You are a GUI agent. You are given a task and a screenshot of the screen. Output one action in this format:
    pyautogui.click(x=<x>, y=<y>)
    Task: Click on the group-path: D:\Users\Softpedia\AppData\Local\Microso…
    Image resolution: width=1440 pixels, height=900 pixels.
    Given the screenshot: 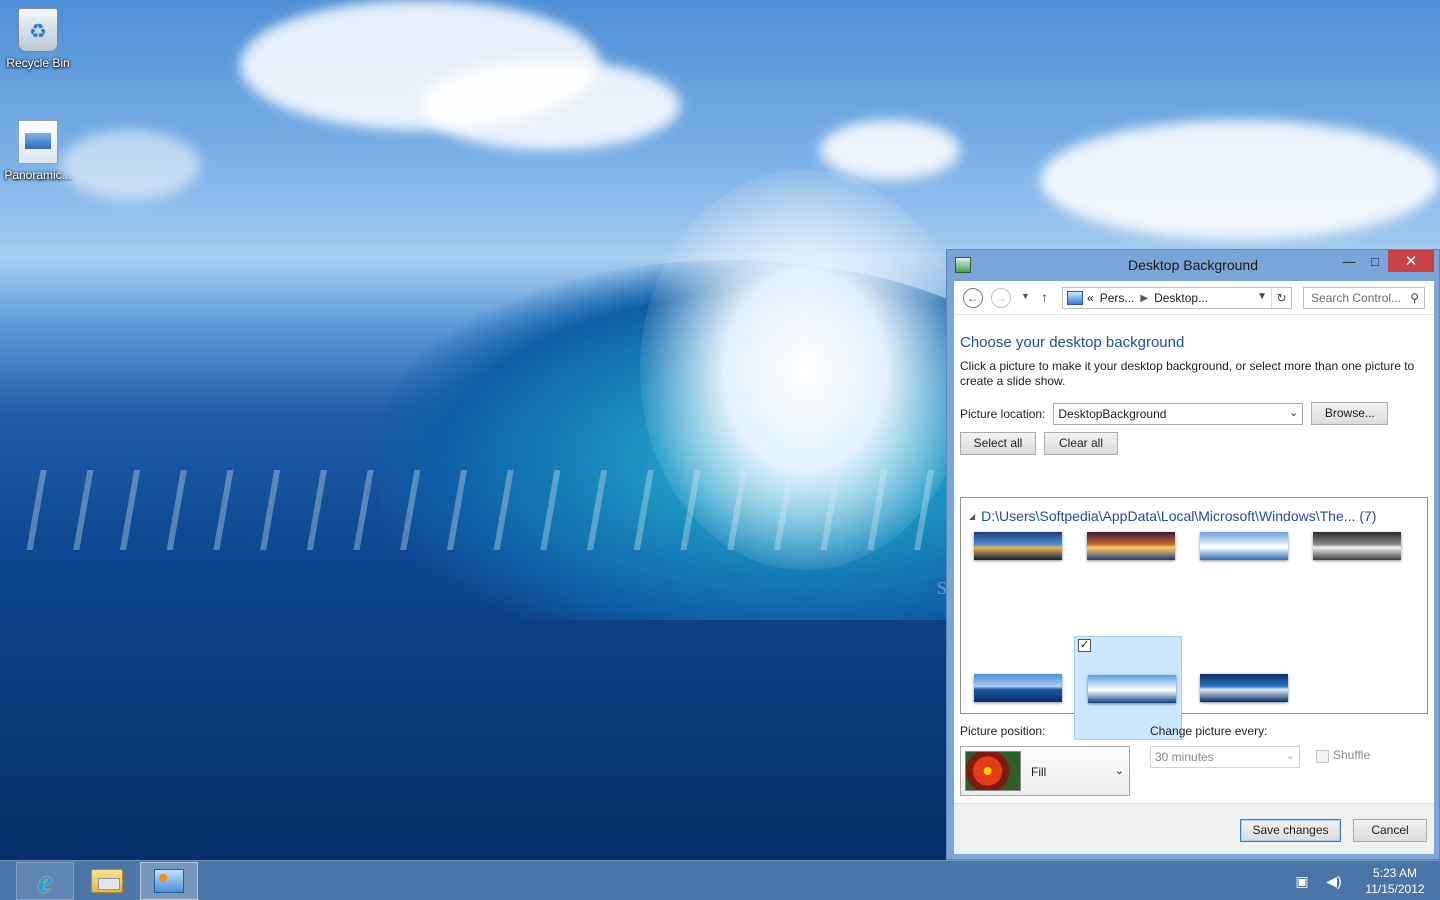 What is the action you would take?
    pyautogui.click(x=1179, y=516)
    